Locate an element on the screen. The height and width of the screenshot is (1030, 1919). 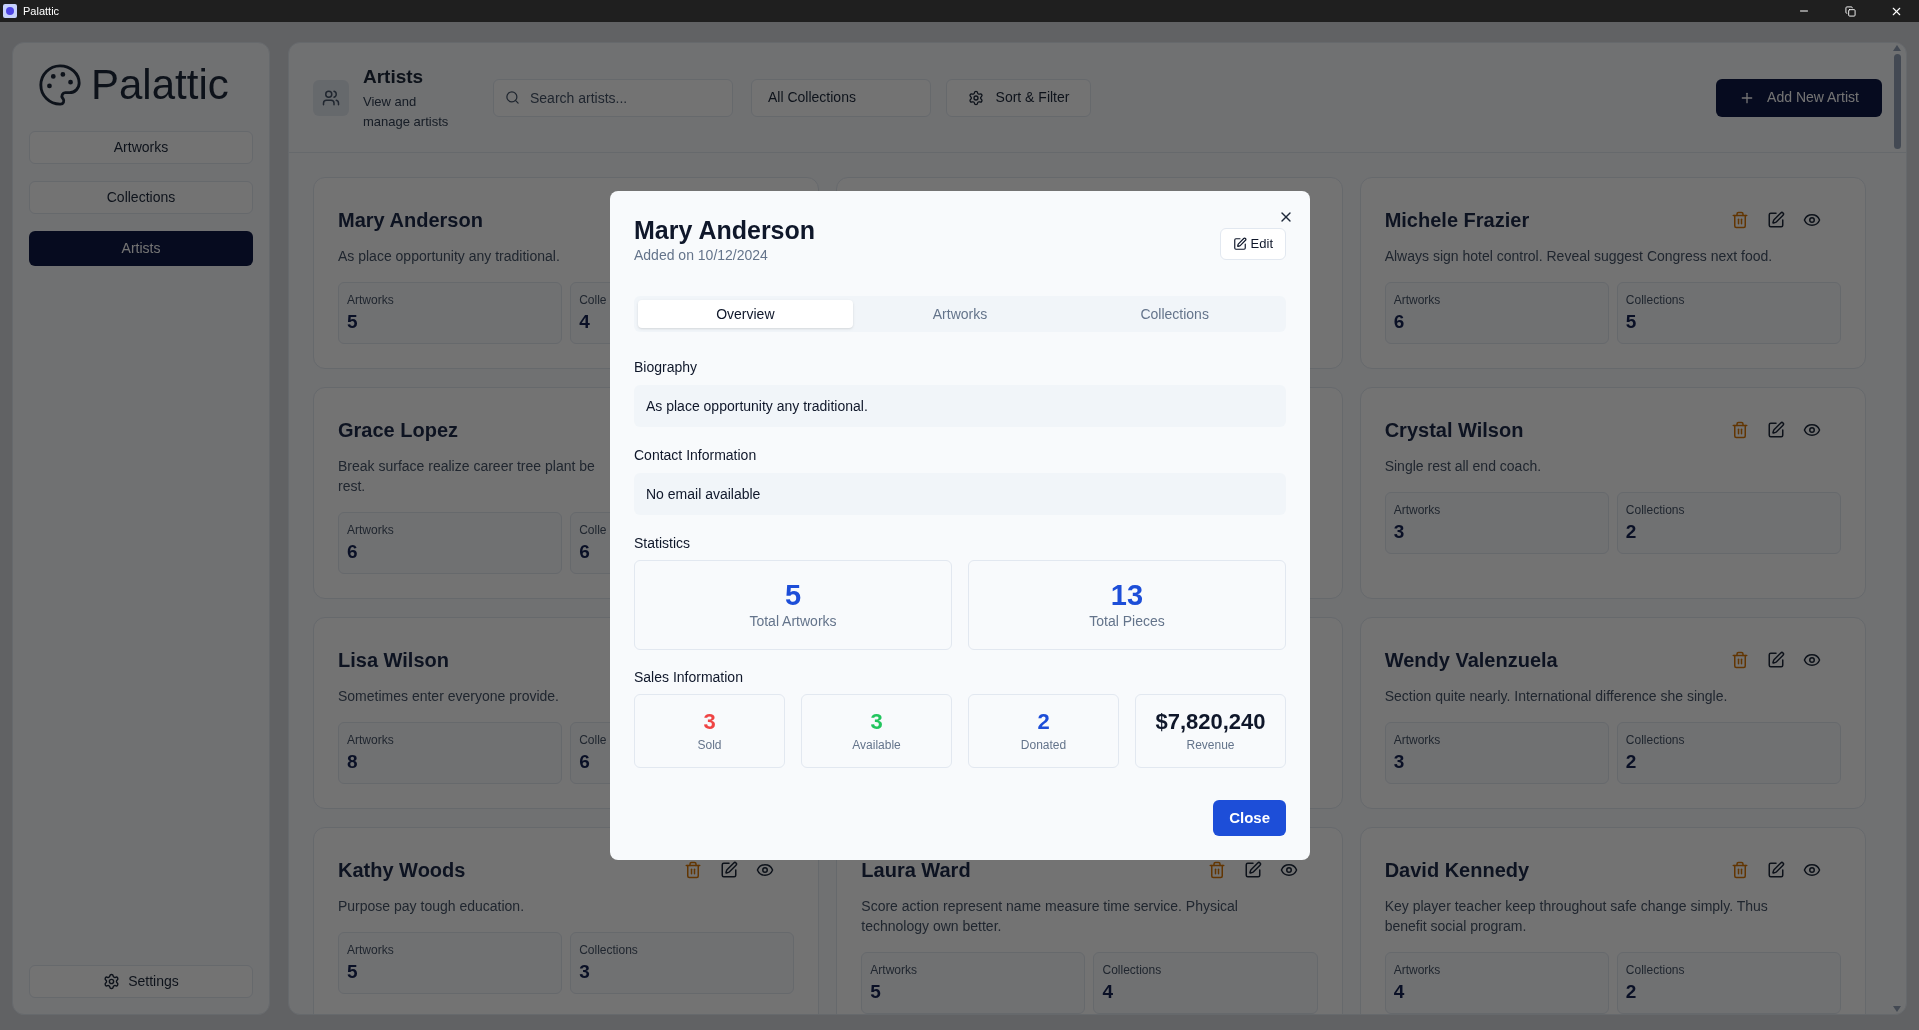
artist-description: Purpose pay tough education. is located at coordinates (431, 906).